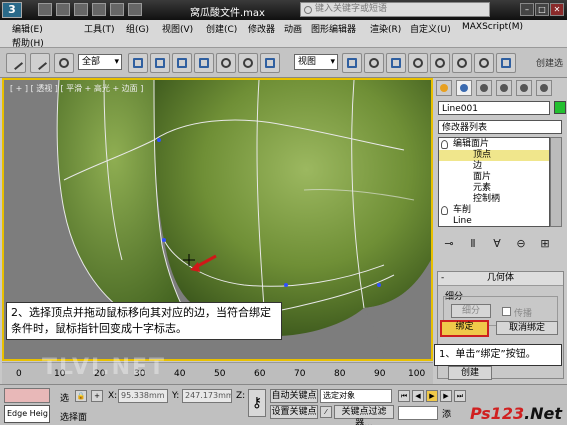 This screenshot has width=567, height=425. Describe the element at coordinates (524, 88) in the screenshot. I see `display-tab-icon` at that location.